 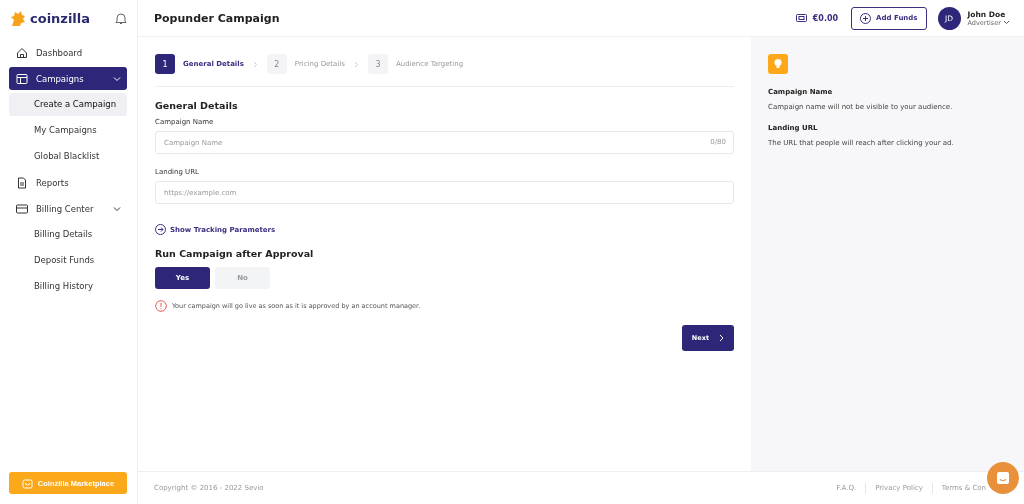 I want to click on warning-icon, so click(x=161, y=306).